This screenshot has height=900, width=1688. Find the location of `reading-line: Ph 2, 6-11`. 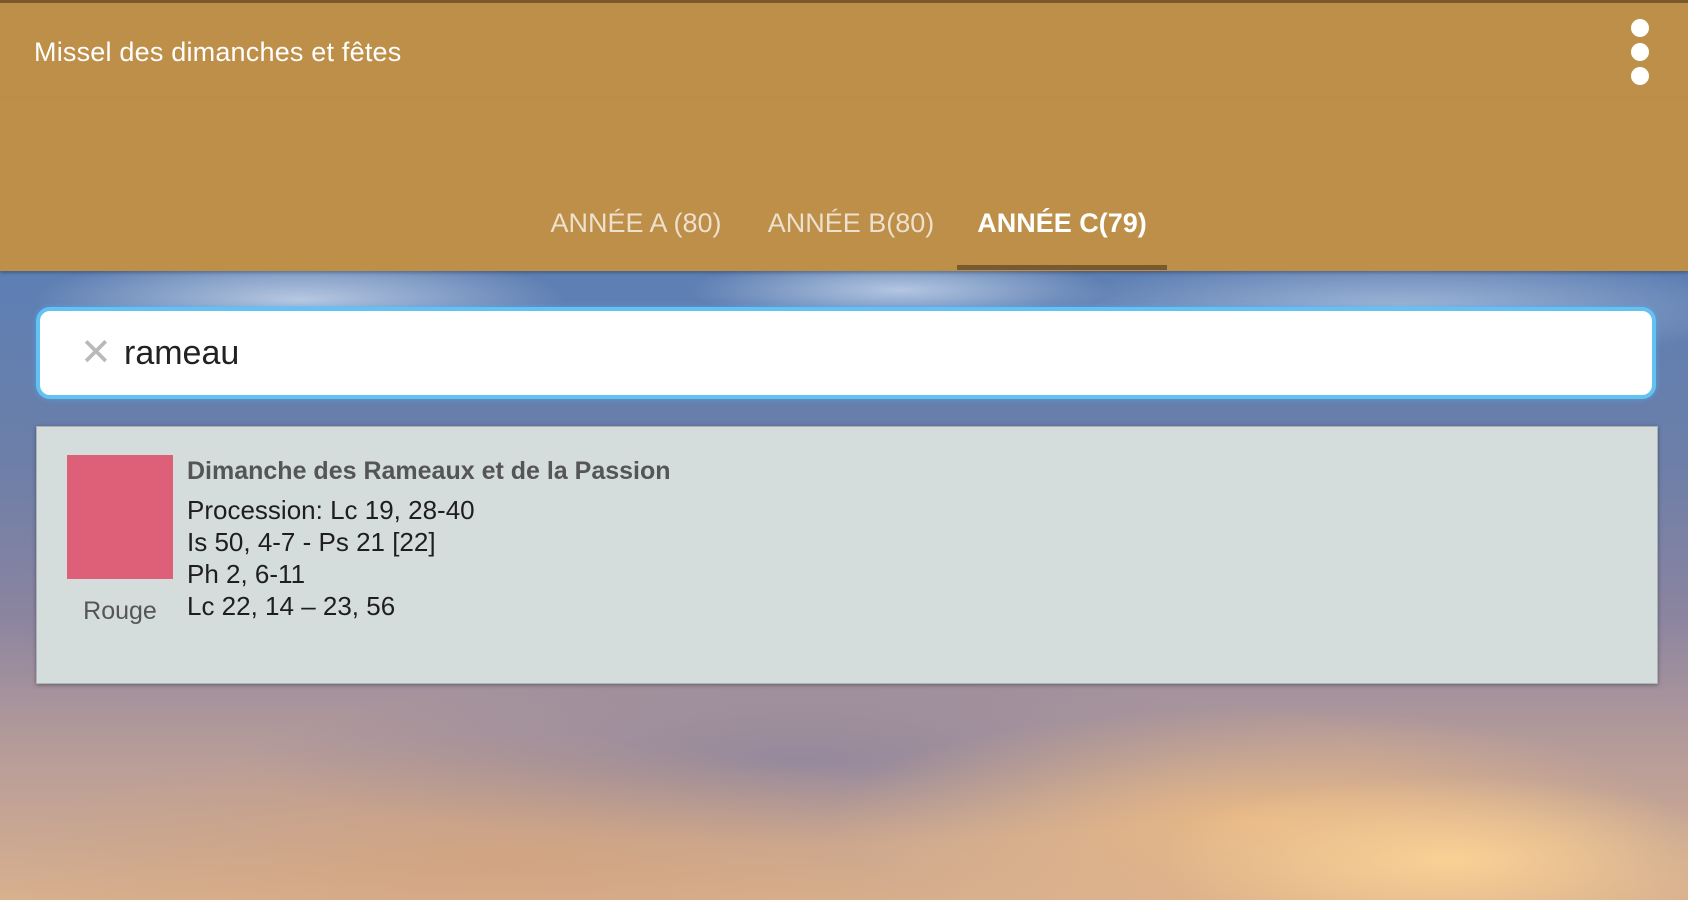

reading-line: Ph 2, 6-11 is located at coordinates (246, 574).